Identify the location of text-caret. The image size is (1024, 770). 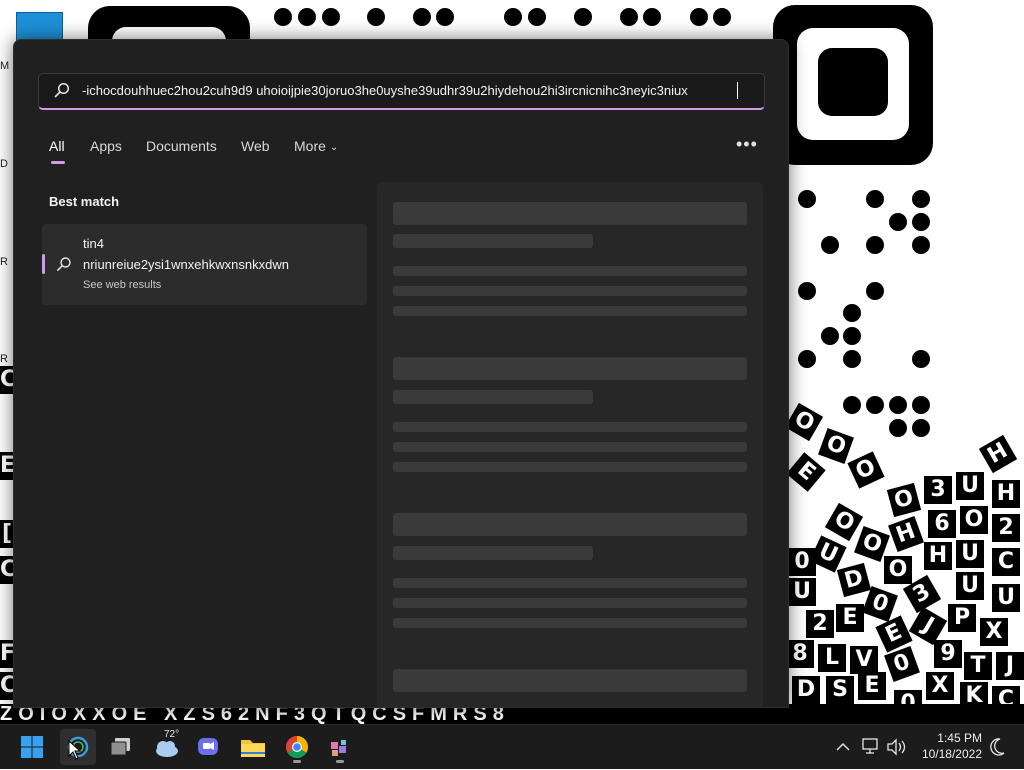
(737, 90).